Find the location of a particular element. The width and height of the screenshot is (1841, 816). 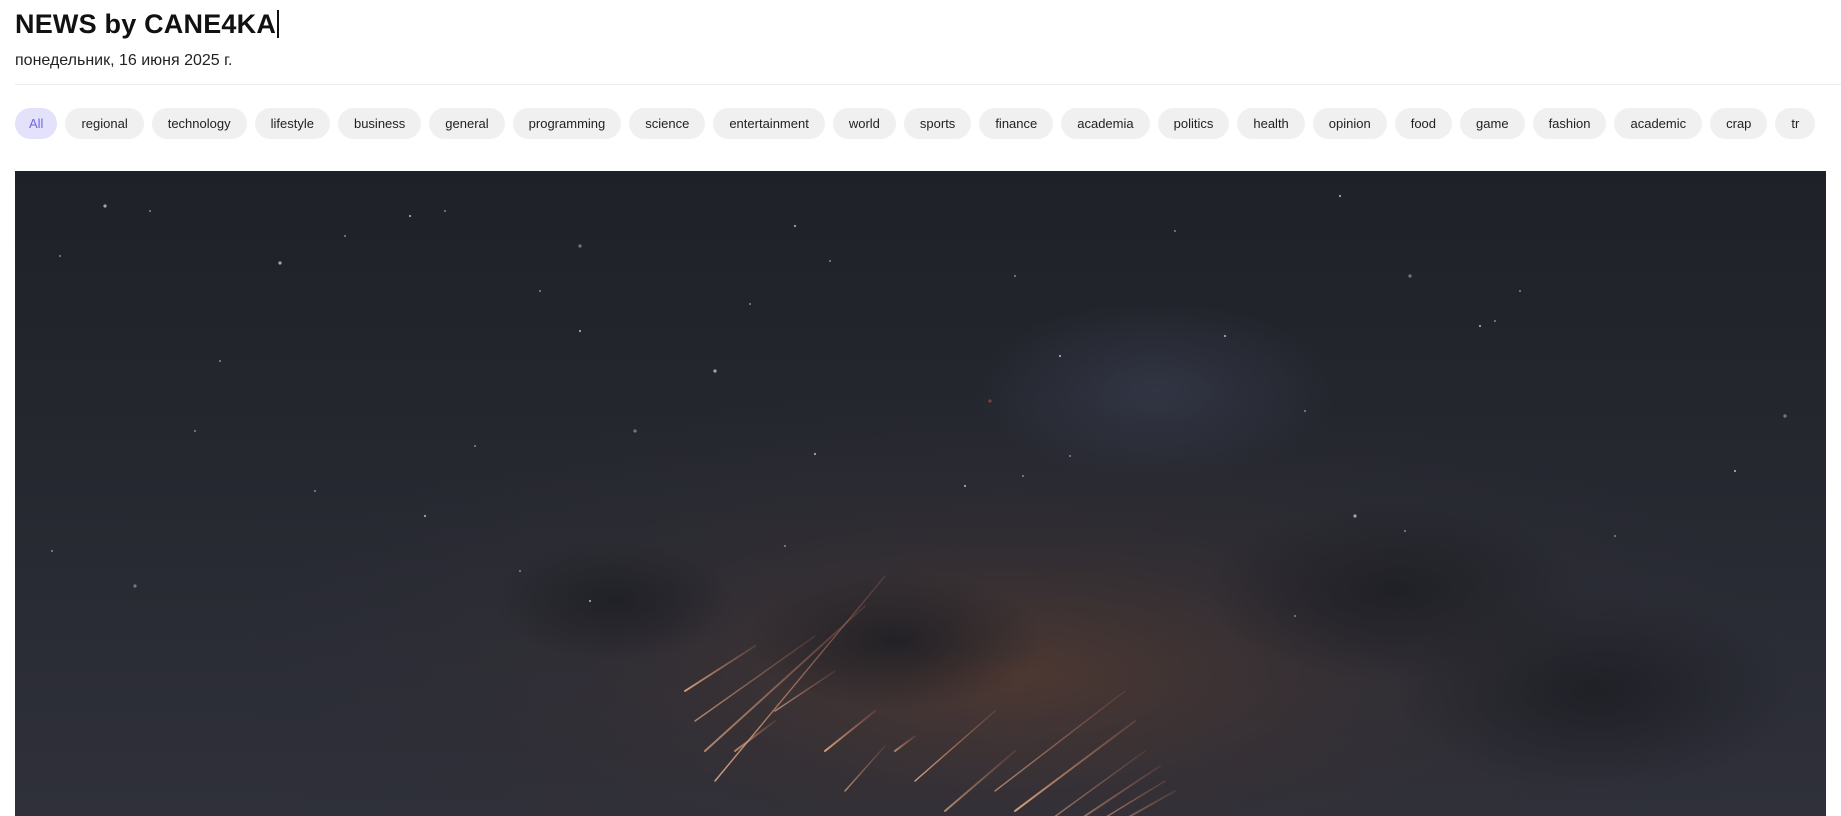

category-chip-academic: academic is located at coordinates (1658, 123).